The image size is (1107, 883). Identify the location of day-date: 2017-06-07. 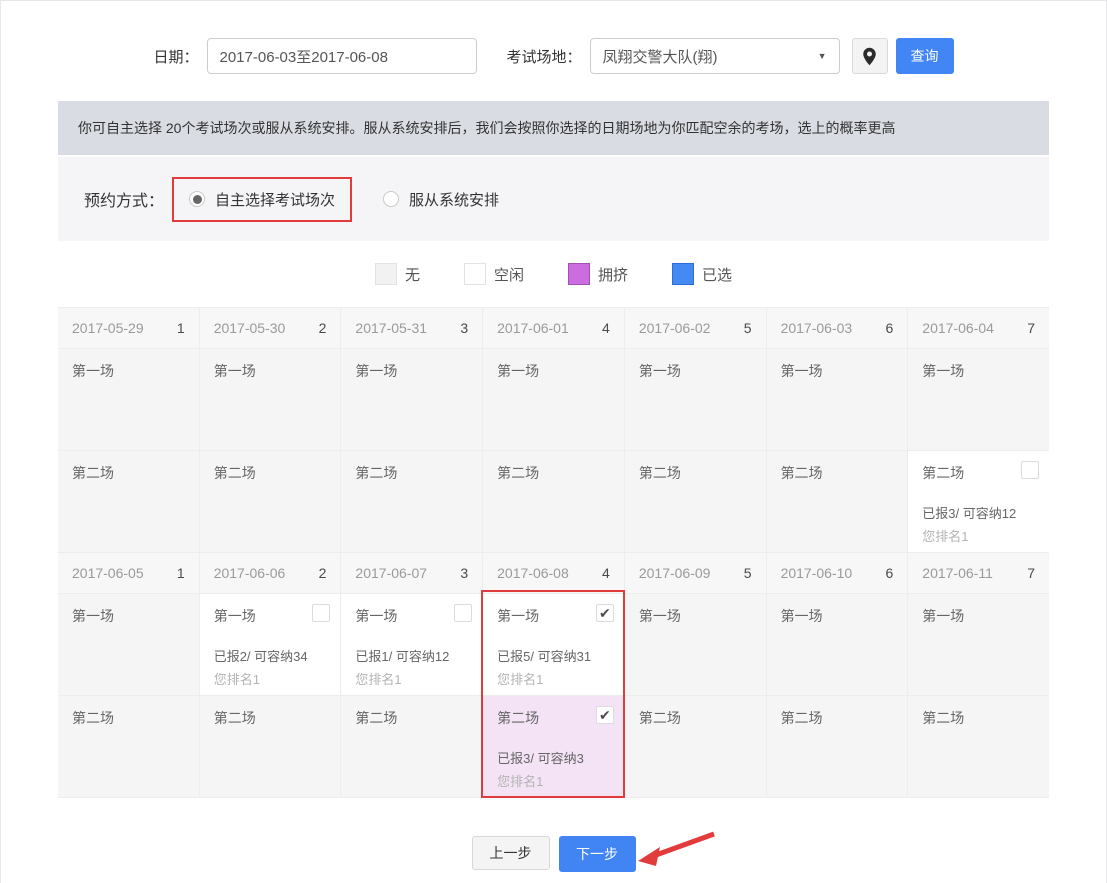
(391, 573).